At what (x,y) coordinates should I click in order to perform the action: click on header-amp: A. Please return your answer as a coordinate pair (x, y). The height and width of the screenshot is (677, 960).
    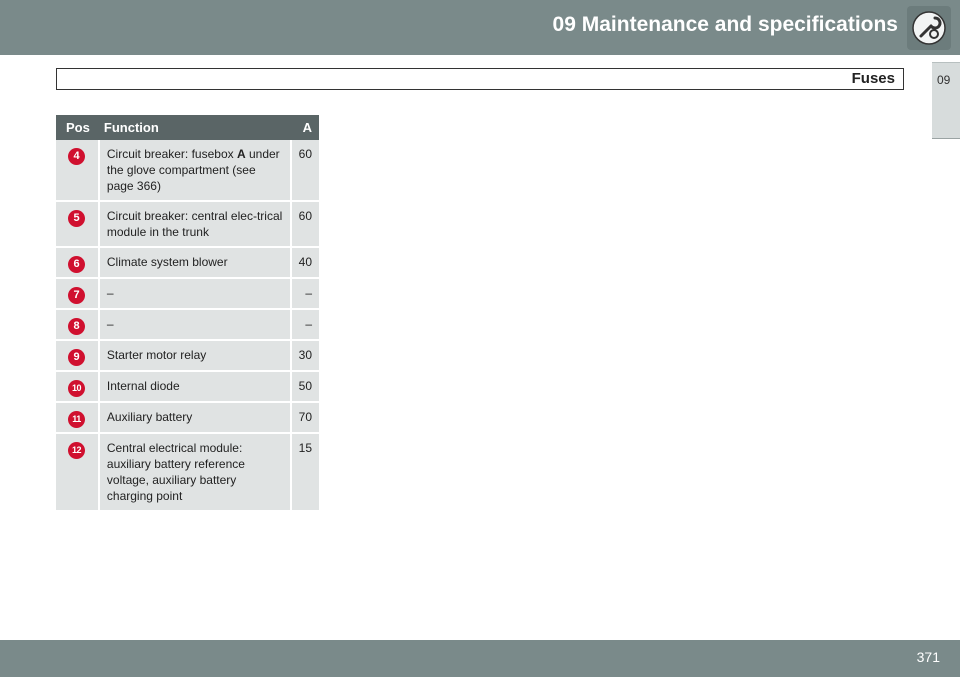
    Looking at the image, I should click on (305, 127).